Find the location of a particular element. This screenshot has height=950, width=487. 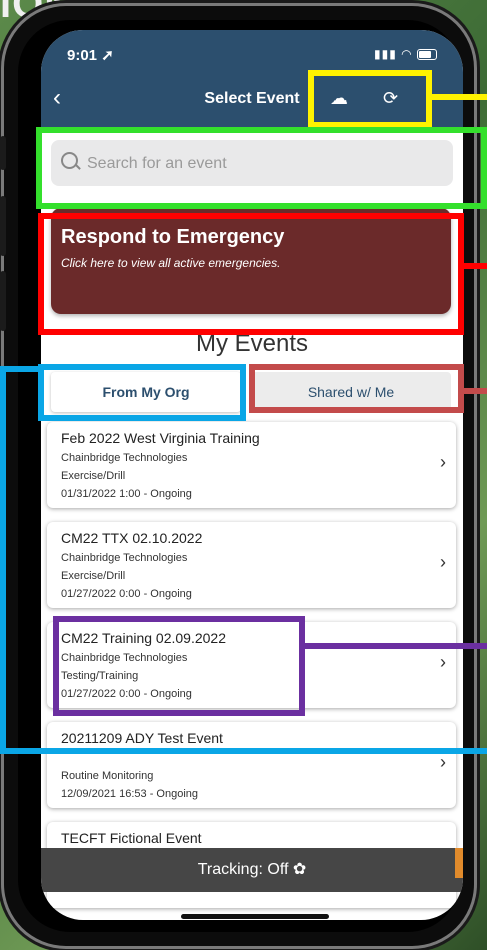

annotation-line-blue-left is located at coordinates (3, 560).